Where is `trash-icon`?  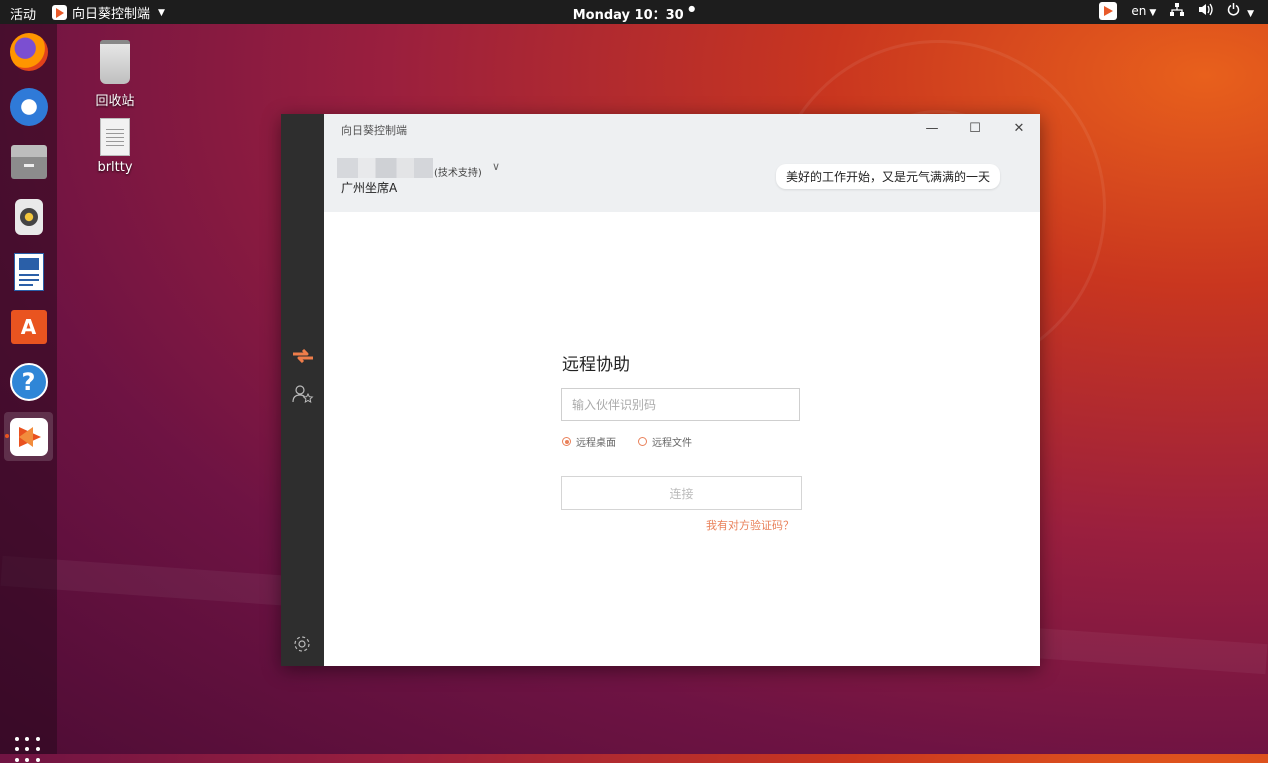
trash-icon is located at coordinates (115, 62).